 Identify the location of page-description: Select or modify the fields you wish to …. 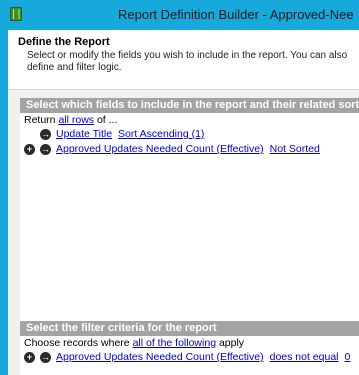
(187, 61).